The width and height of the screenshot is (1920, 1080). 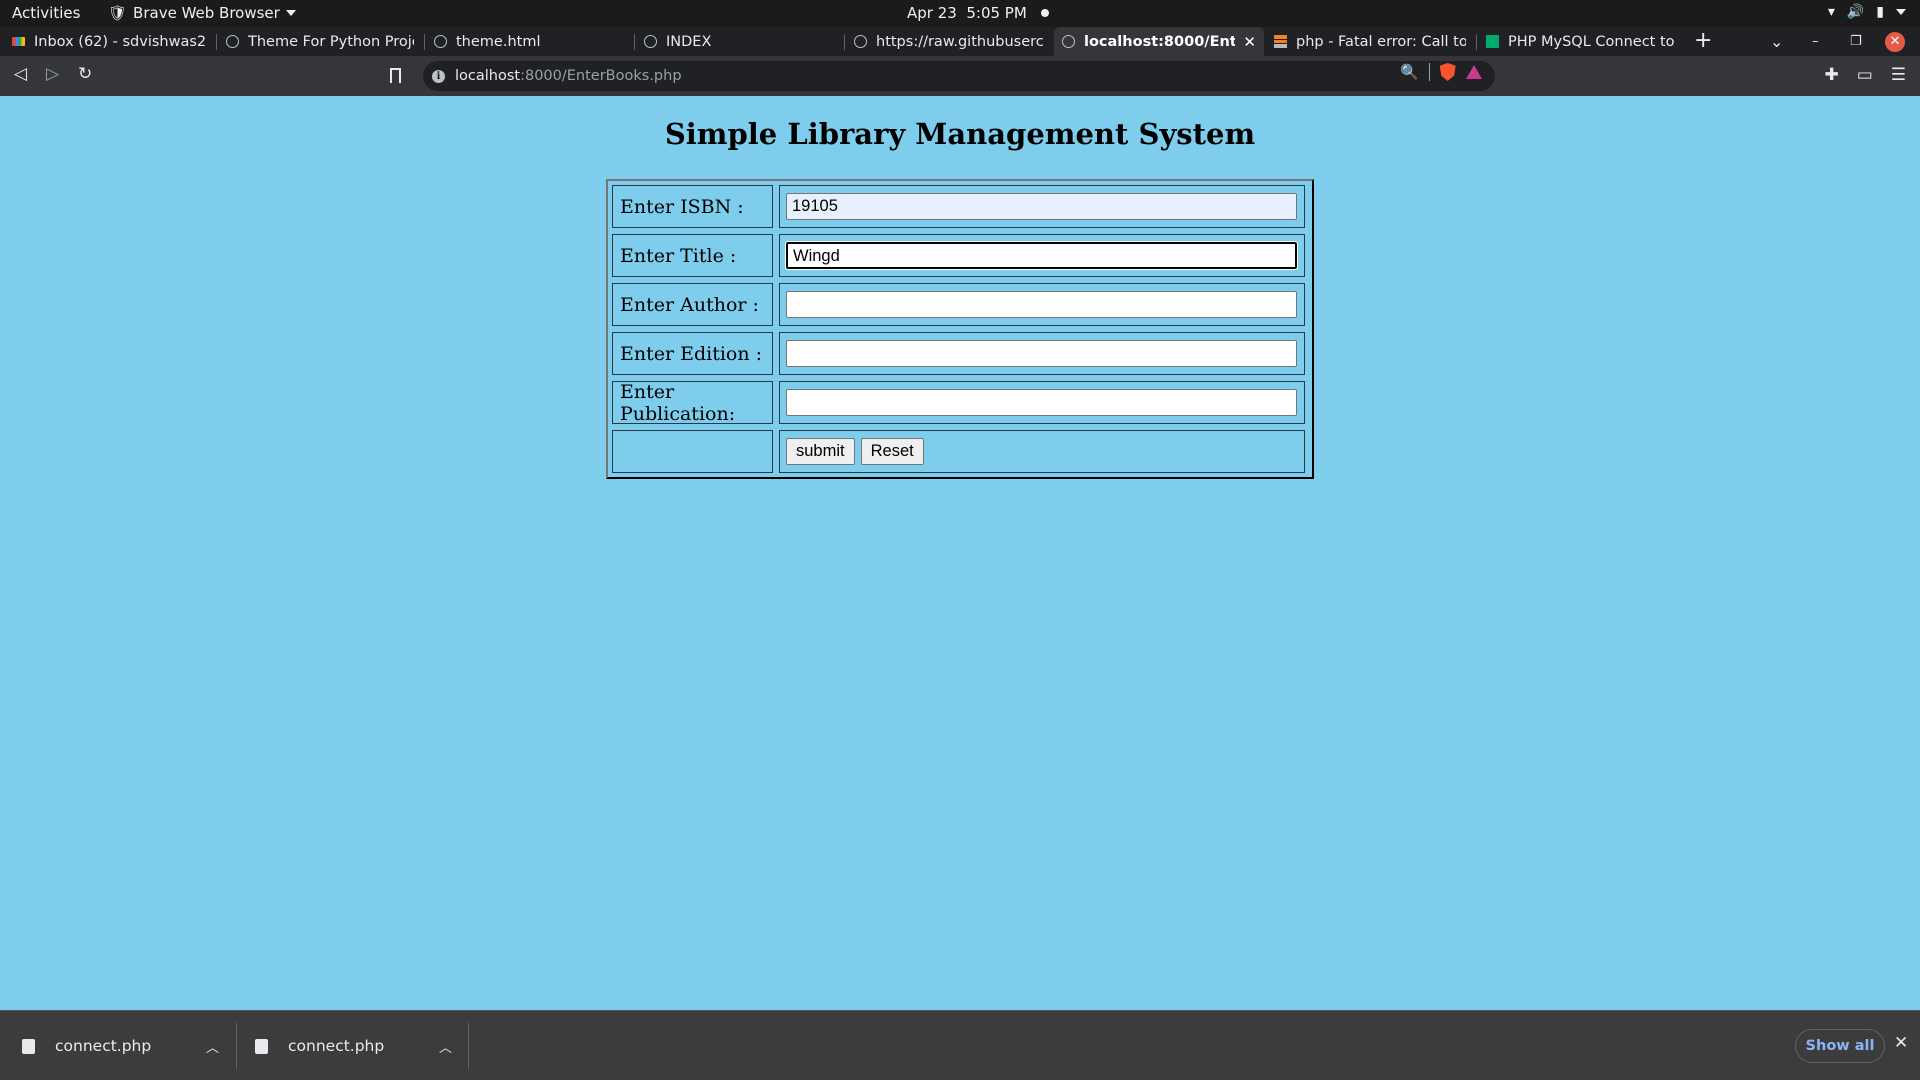 I want to click on download-shelf: connect.php ︿ connect.php ︿ Show all ✕, so click(x=960, y=1045).